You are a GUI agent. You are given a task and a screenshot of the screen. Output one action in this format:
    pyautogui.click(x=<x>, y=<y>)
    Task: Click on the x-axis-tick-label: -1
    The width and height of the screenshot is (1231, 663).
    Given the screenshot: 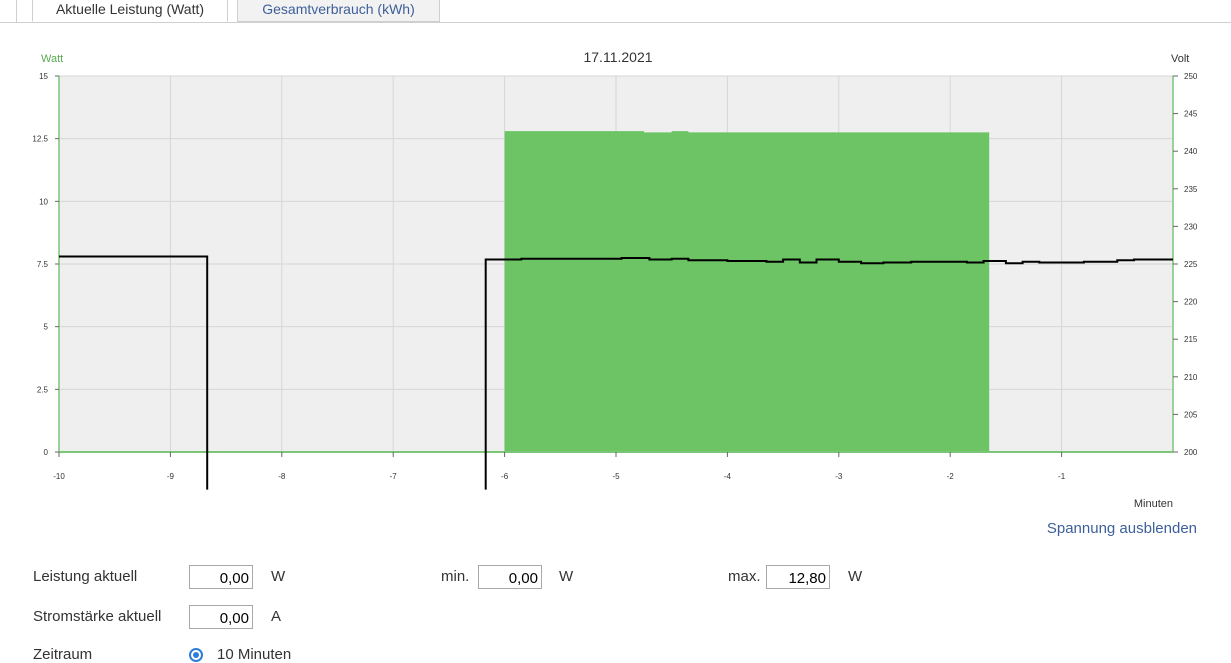 What is the action you would take?
    pyautogui.click(x=1062, y=476)
    